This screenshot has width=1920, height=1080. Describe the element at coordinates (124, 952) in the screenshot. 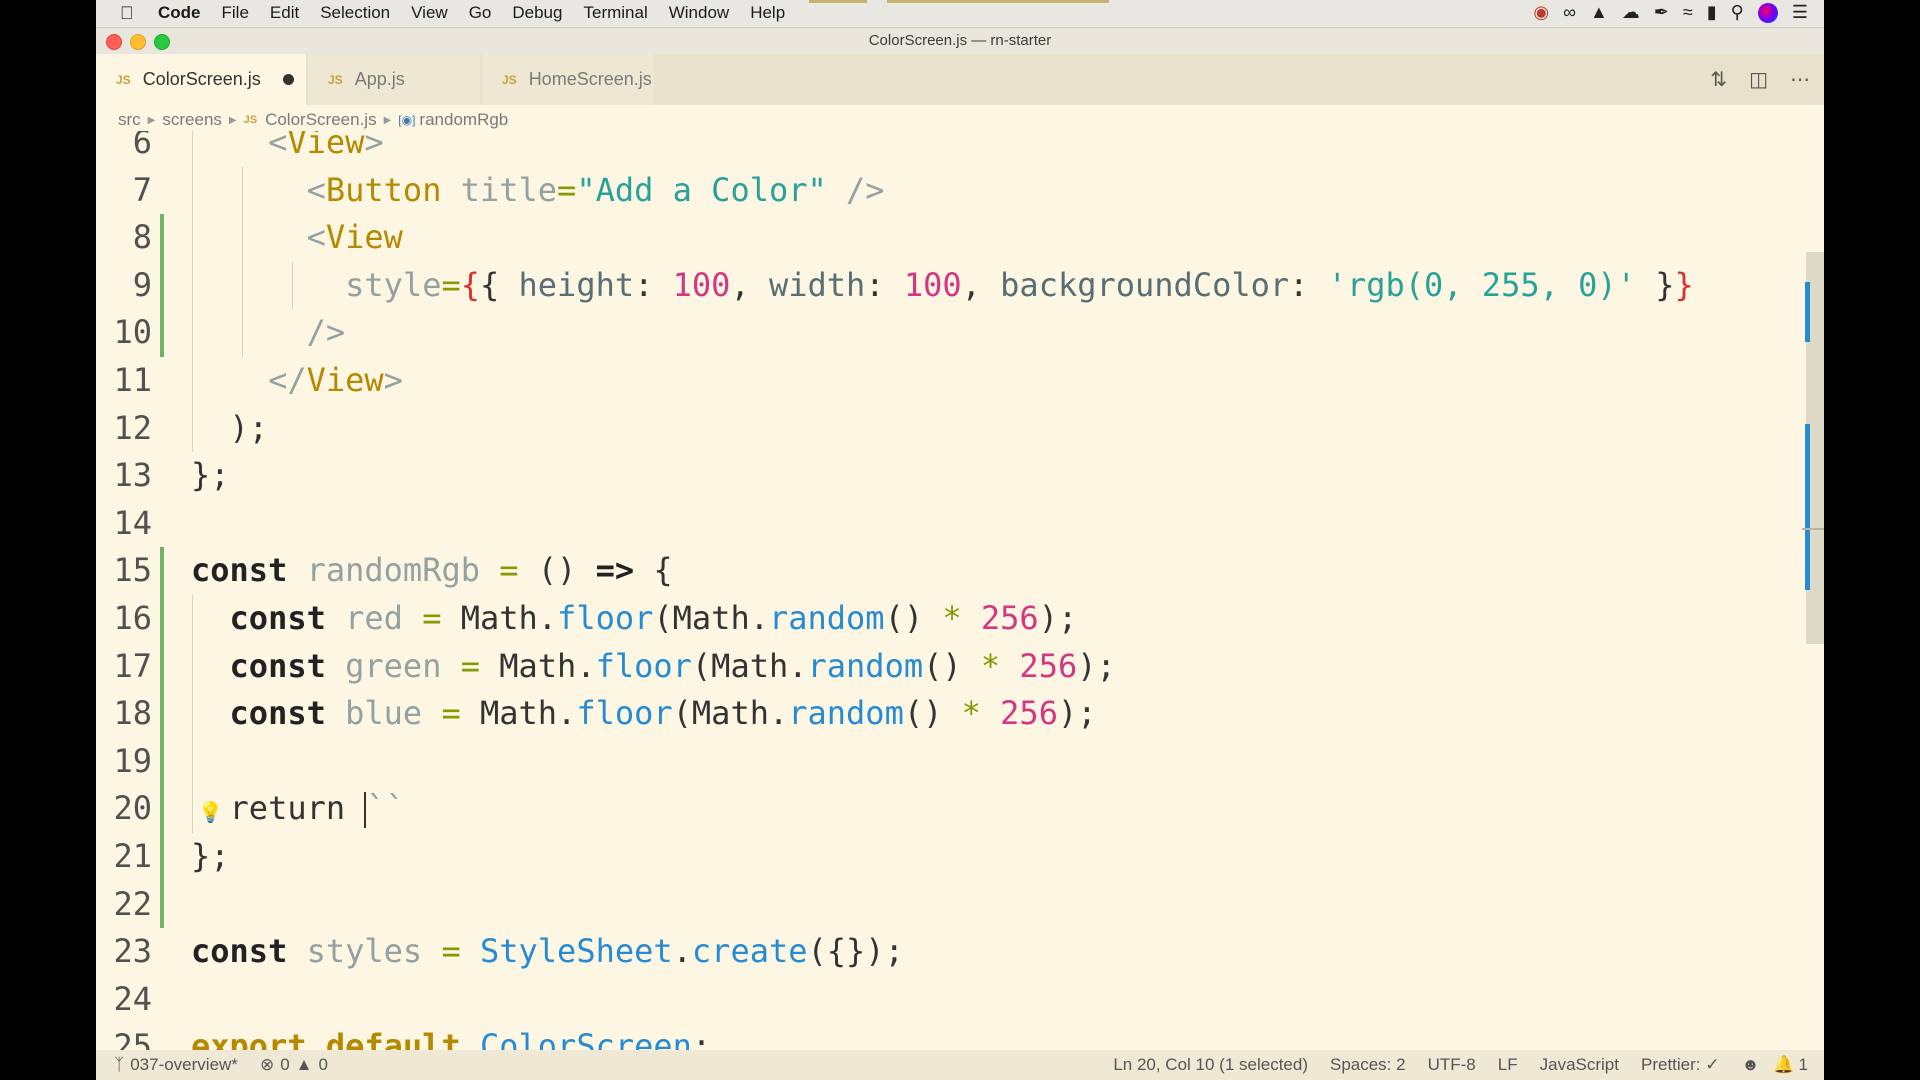

I see `line-number: 23` at that location.